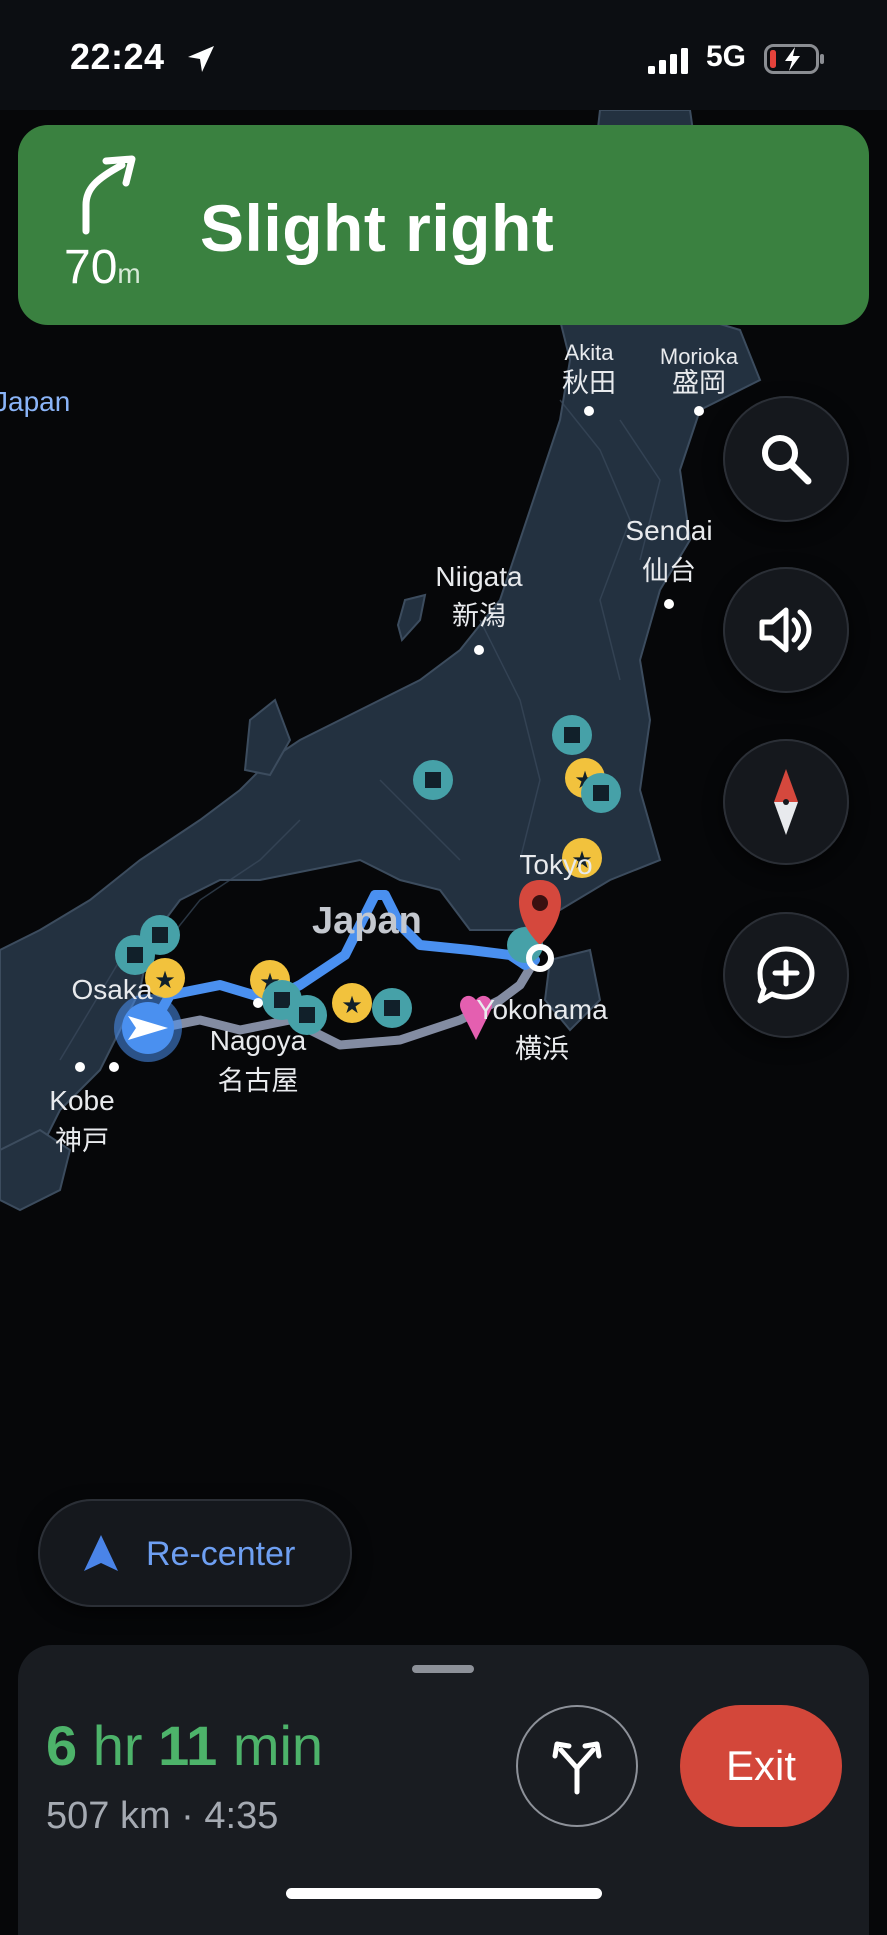  What do you see at coordinates (668, 61) in the screenshot?
I see `signal-icon` at bounding box center [668, 61].